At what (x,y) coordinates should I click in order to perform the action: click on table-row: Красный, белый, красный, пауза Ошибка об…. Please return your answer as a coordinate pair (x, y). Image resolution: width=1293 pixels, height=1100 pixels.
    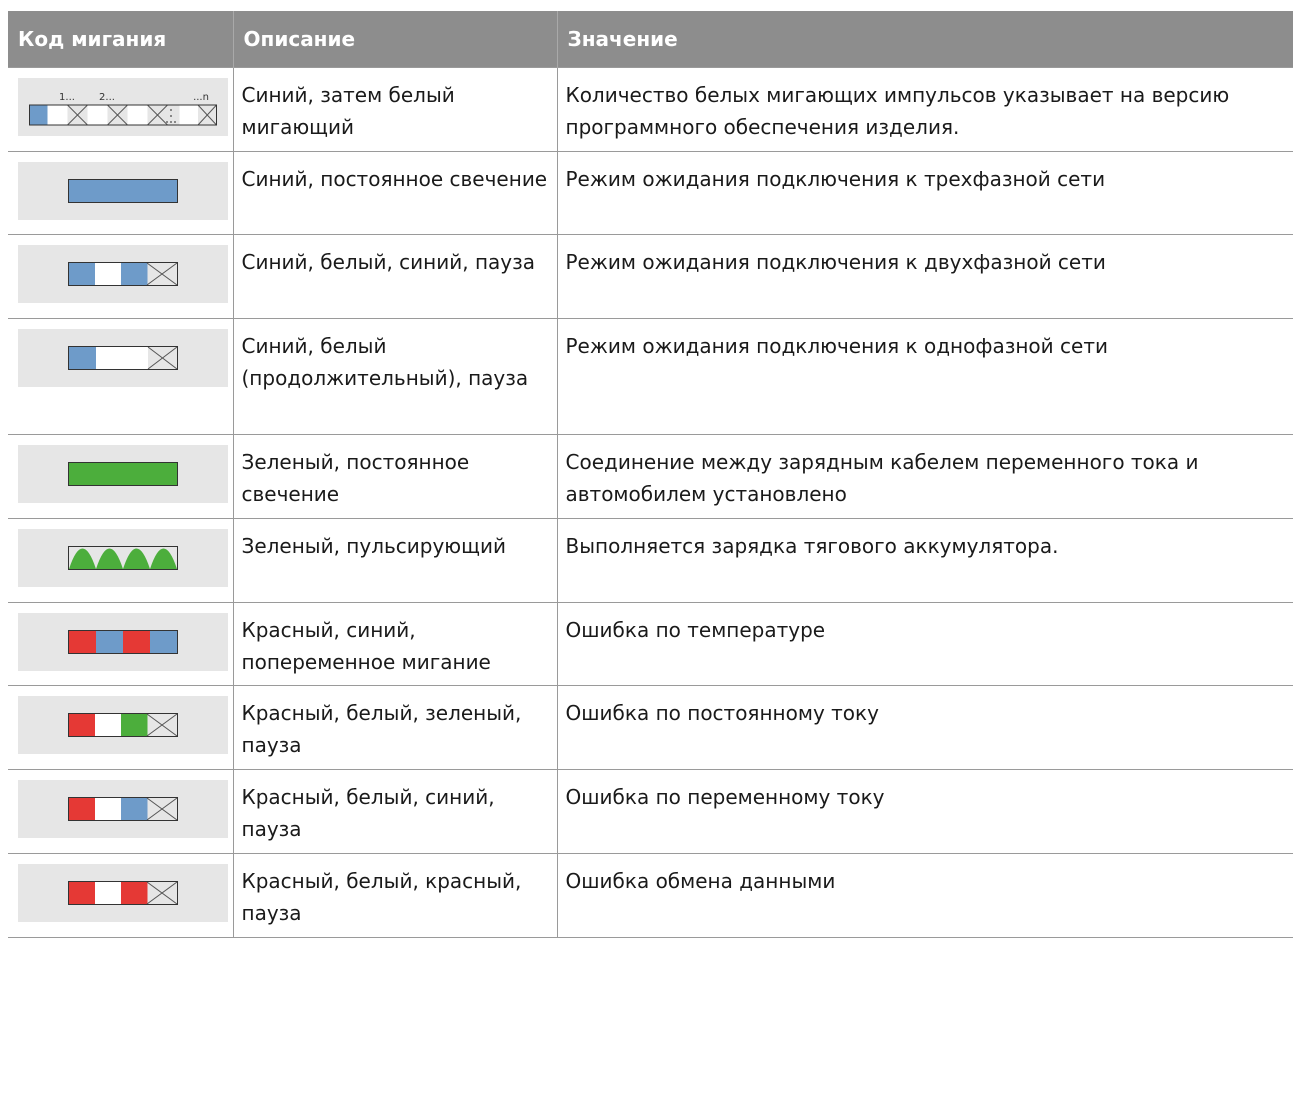
    Looking at the image, I should click on (650, 895).